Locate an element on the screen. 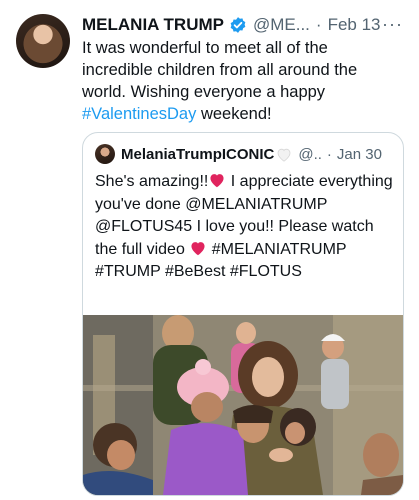  more-options-icon: ··· is located at coordinates (392, 24).